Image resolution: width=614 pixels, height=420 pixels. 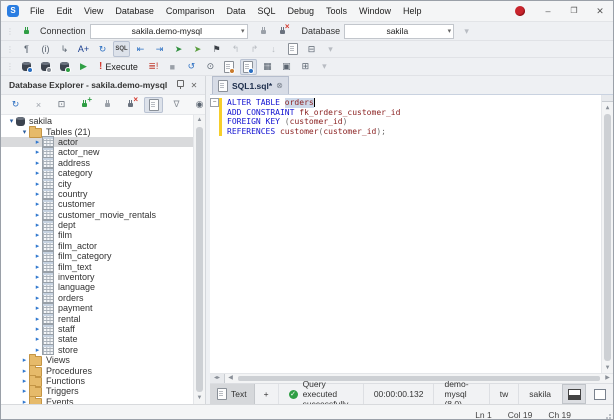 What do you see at coordinates (300, 11) in the screenshot?
I see `menu-debug: Debug` at bounding box center [300, 11].